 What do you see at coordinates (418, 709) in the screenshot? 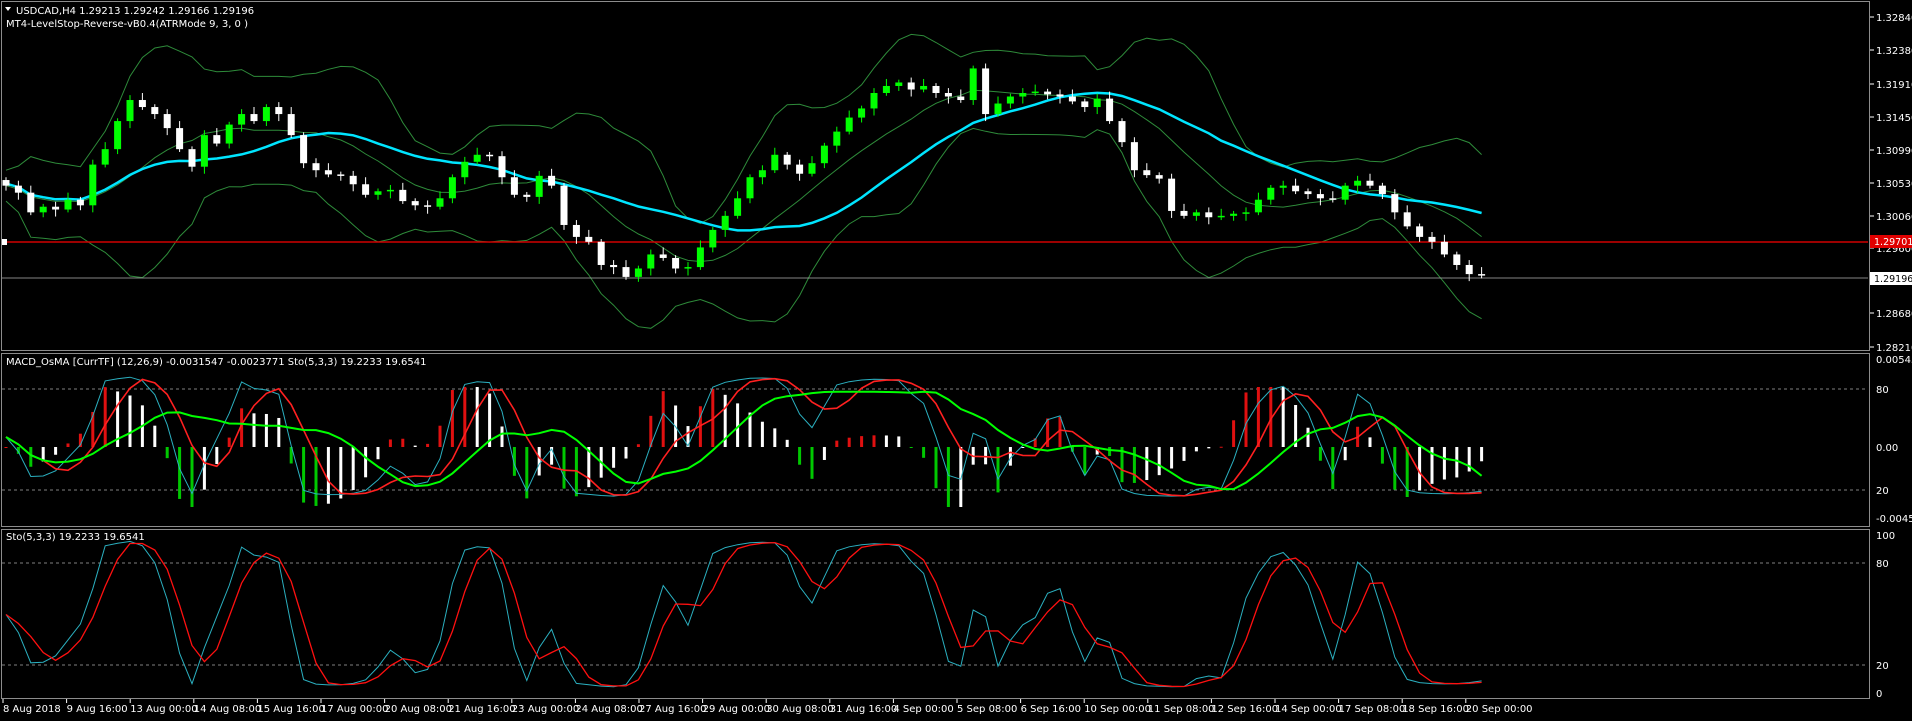
I see `time-label: 20 Aug 08:00` at bounding box center [418, 709].